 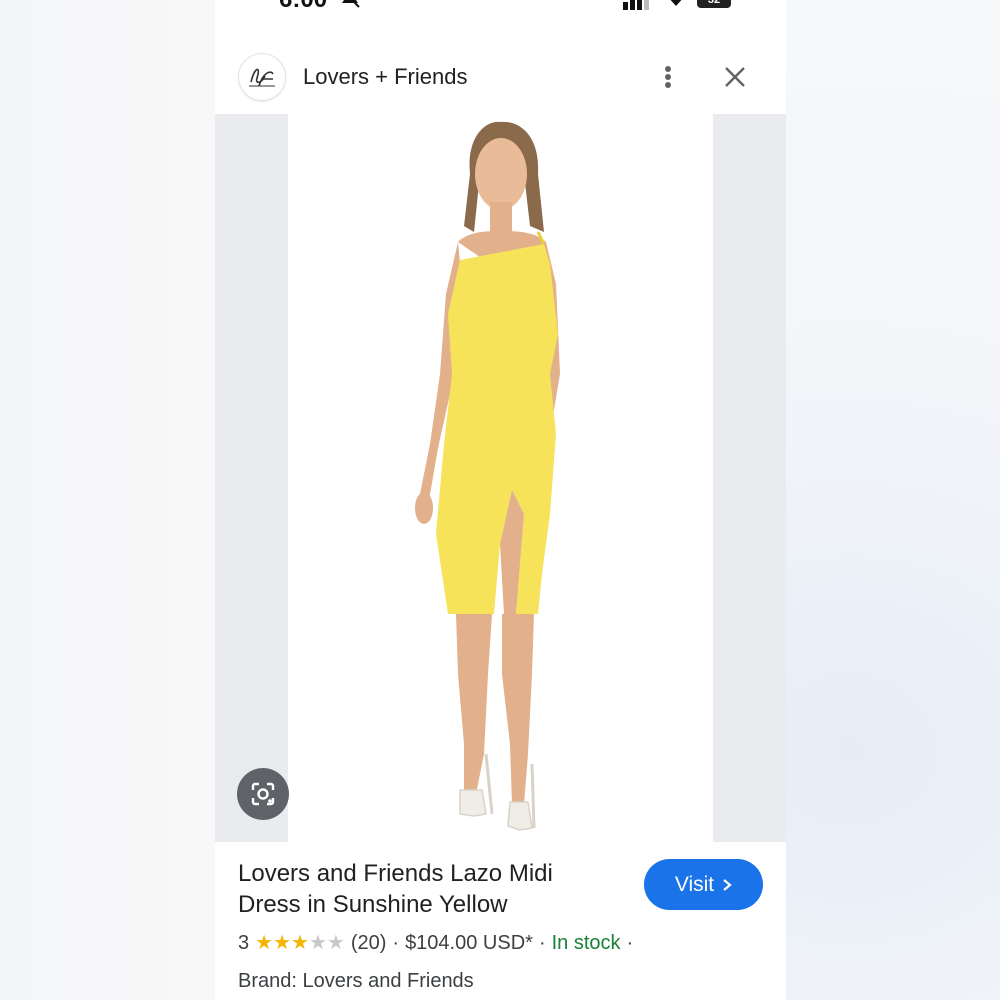 I want to click on rating-value: 3, so click(x=244, y=942).